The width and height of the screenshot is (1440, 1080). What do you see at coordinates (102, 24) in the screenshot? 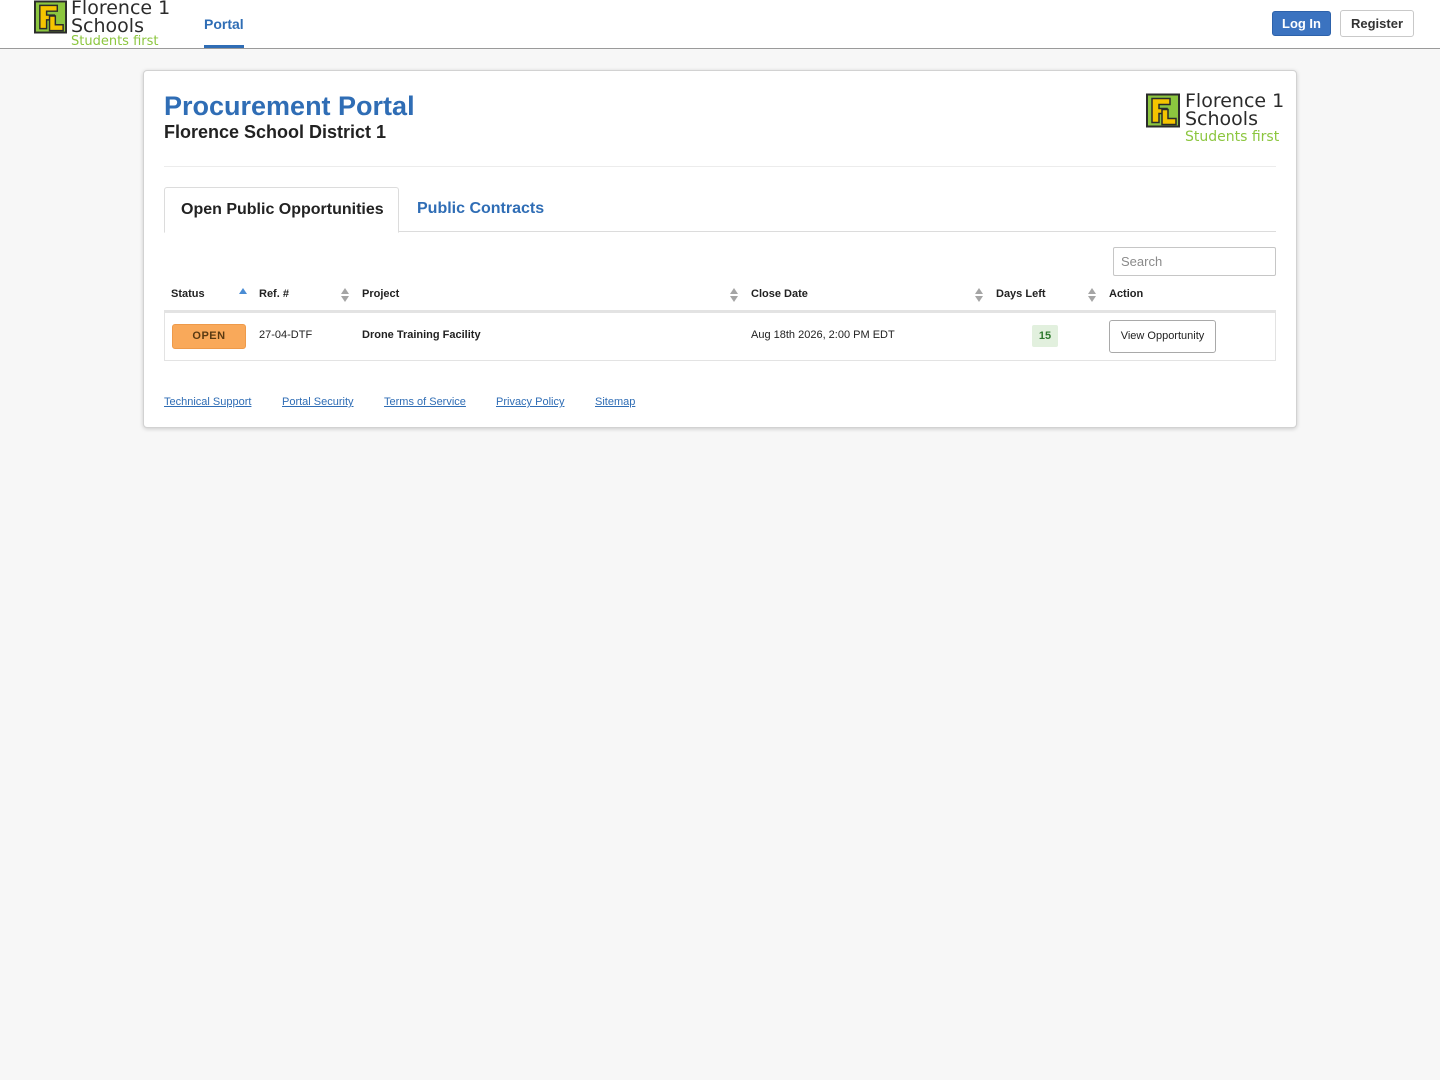
I see `florence-schools-logo: Florence 1 Schools Students first` at bounding box center [102, 24].